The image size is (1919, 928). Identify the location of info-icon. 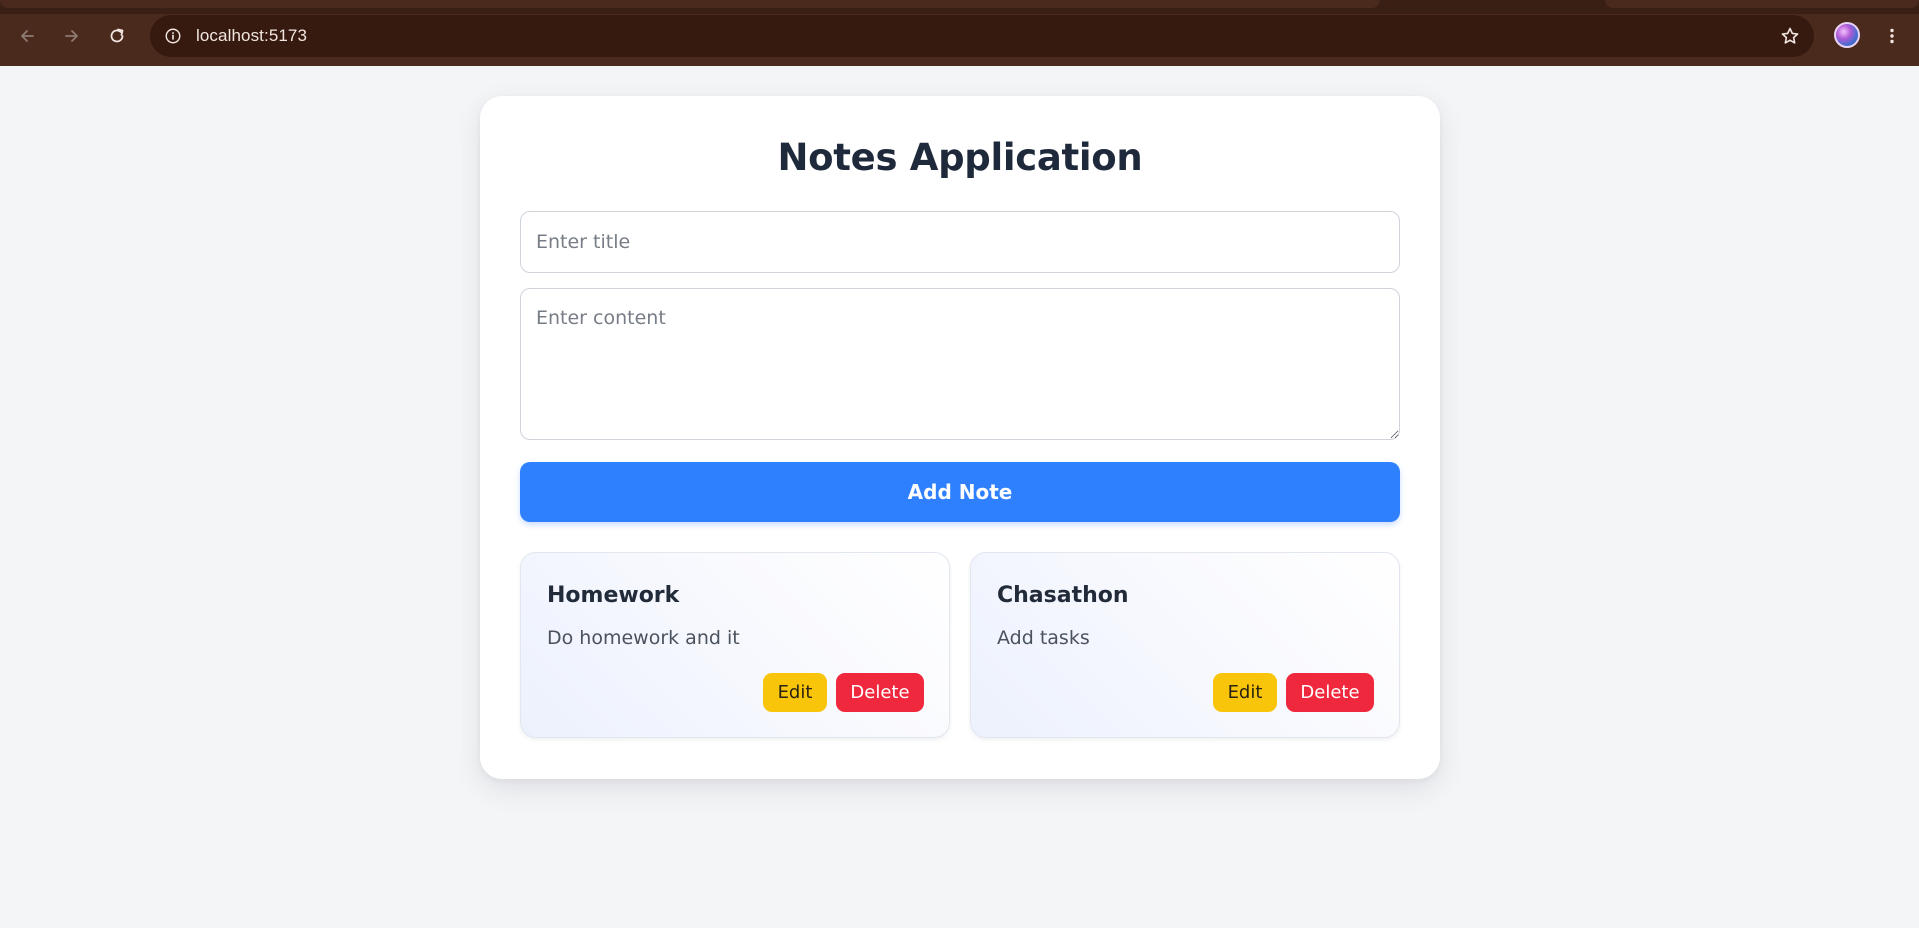
(173, 36).